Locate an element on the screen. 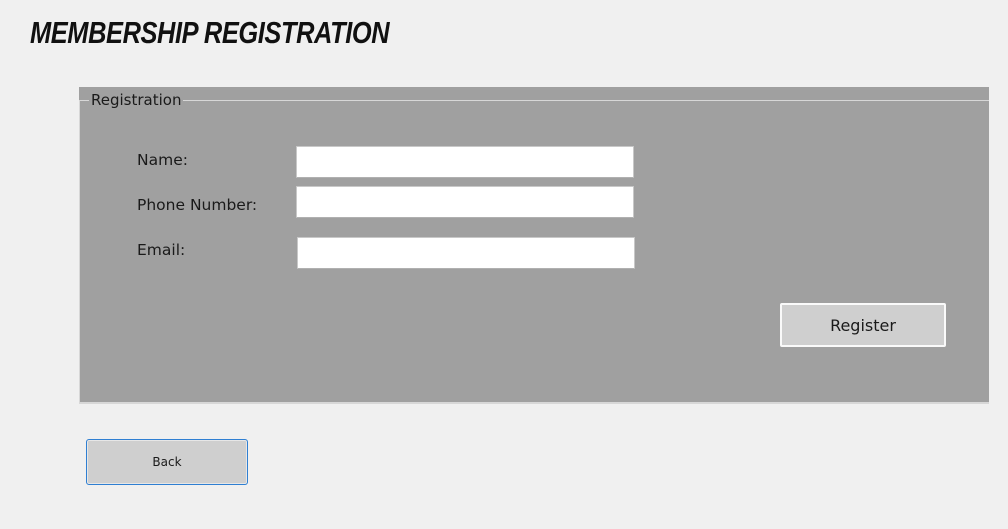 The image size is (1008, 529). group-border-top is located at coordinates (534, 100).